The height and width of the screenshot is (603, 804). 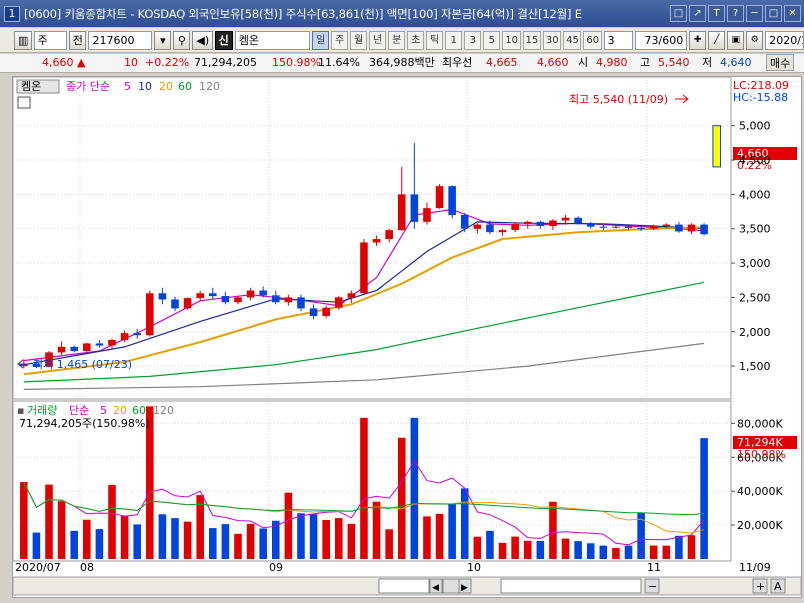 I want to click on date-input: 2020/1, so click(x=784, y=40).